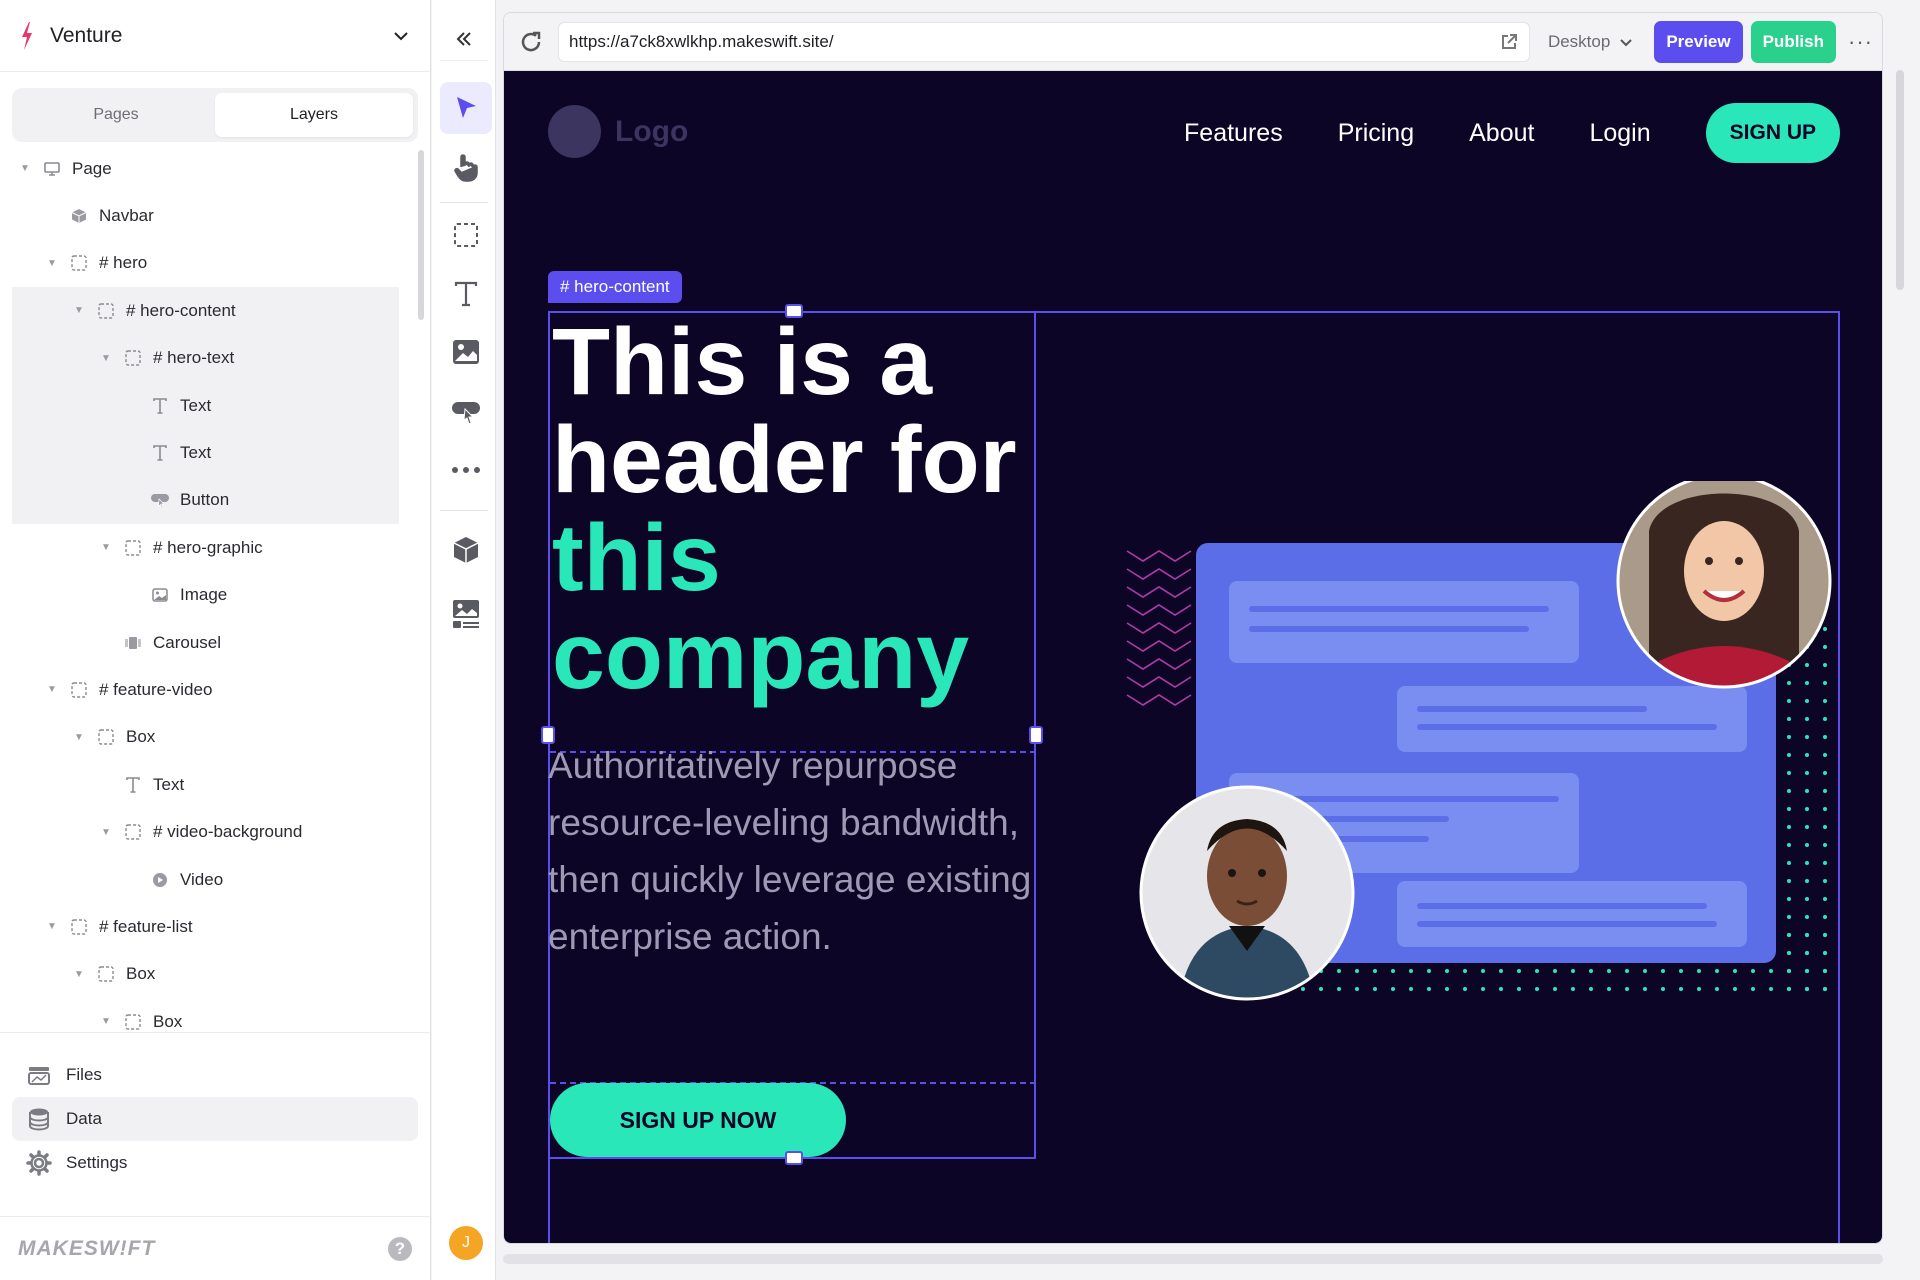 This screenshot has height=1280, width=1920. What do you see at coordinates (1233, 133) in the screenshot?
I see `nav-link-features: Features` at bounding box center [1233, 133].